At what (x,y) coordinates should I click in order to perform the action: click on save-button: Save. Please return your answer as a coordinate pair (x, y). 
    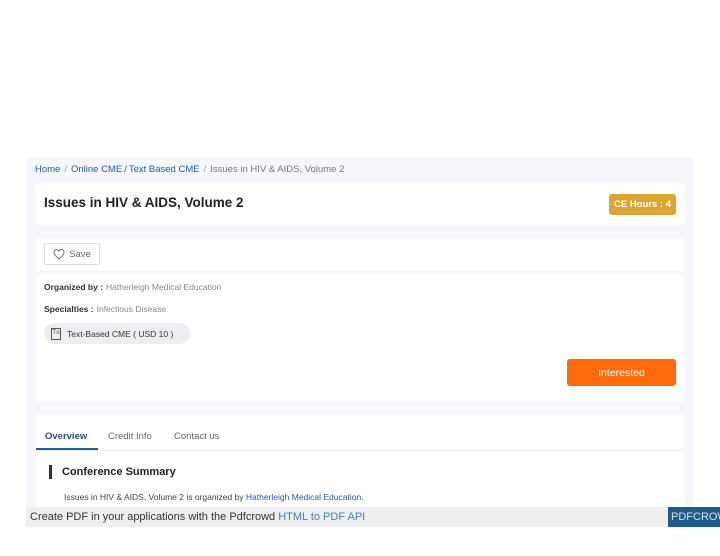
    Looking at the image, I should click on (72, 254).